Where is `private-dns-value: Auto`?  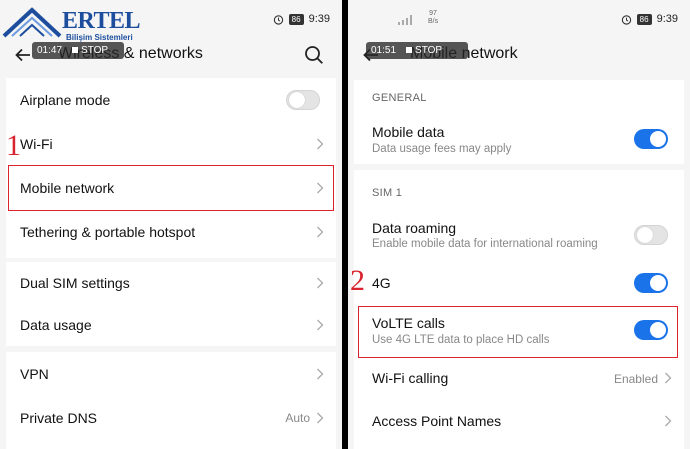 private-dns-value: Auto is located at coordinates (297, 418).